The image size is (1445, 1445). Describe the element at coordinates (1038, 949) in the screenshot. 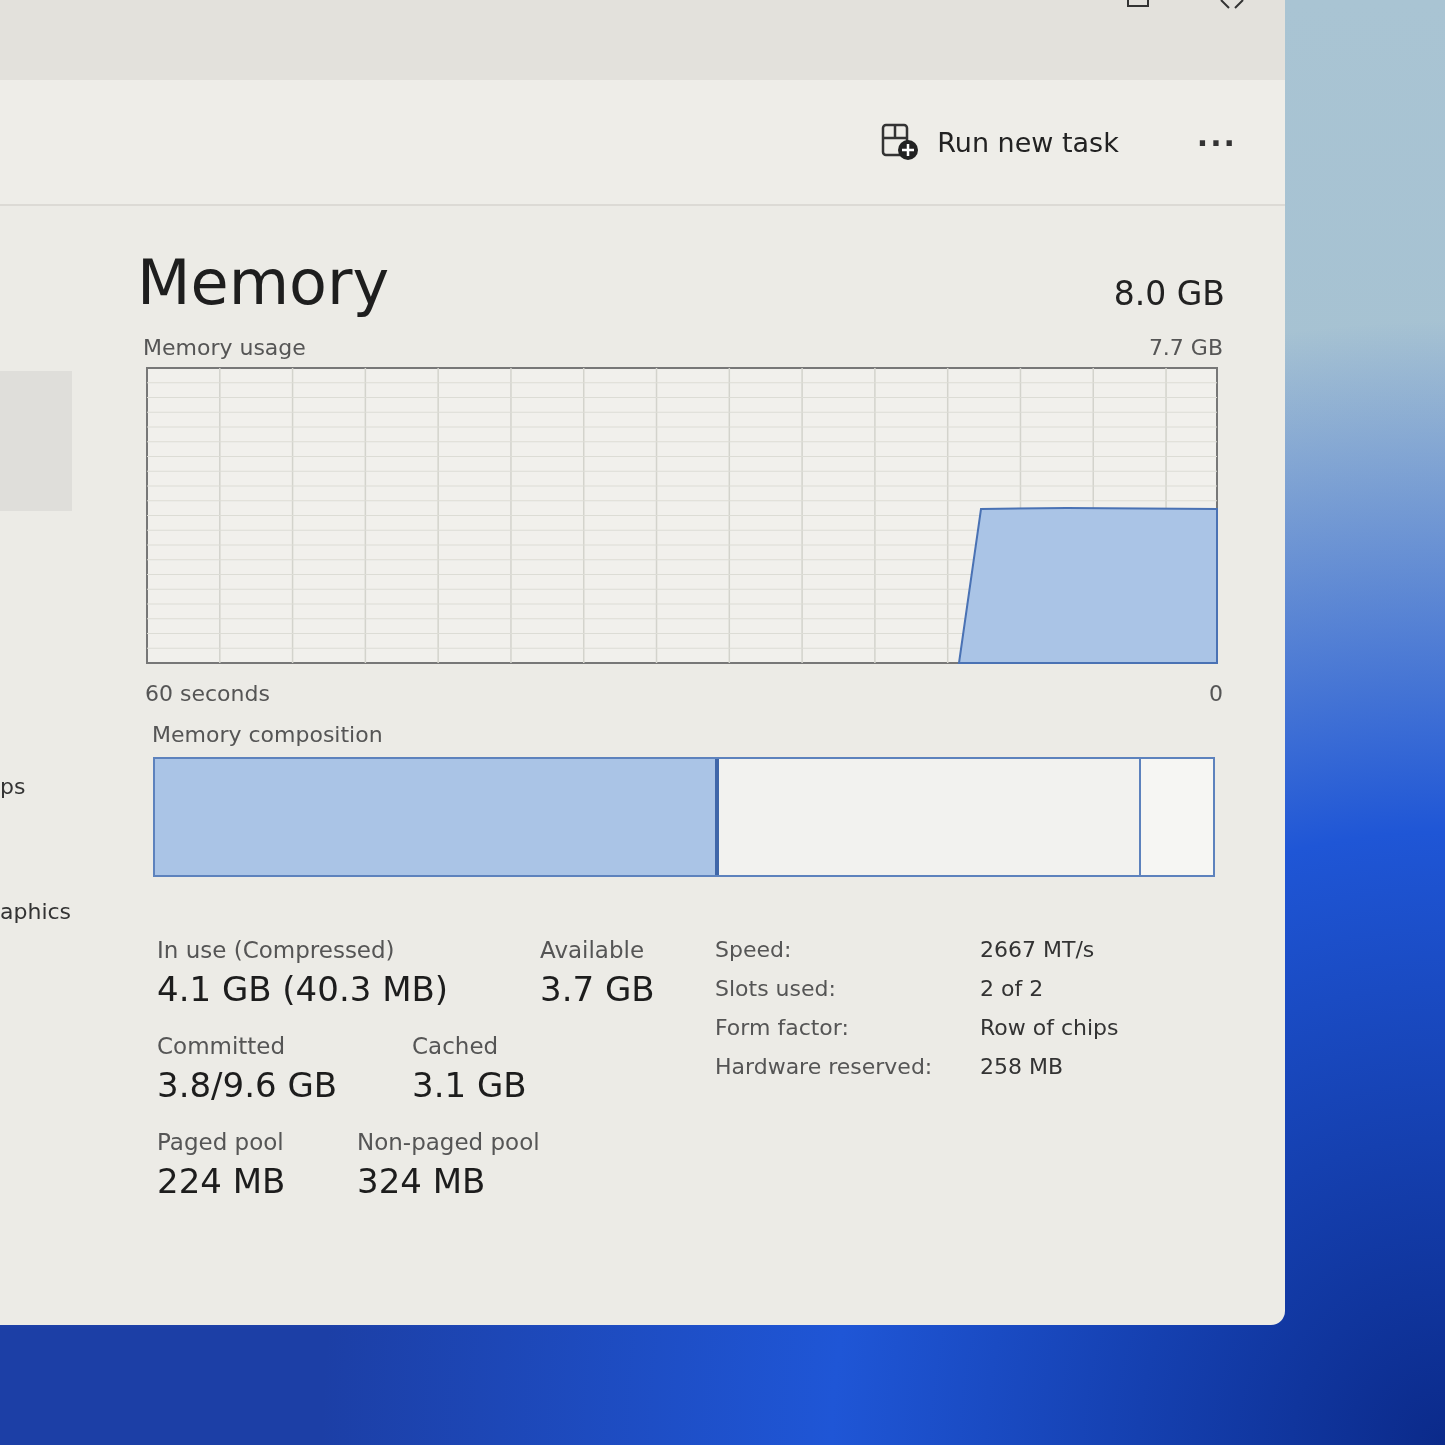

I see `detail-value: 2667 MT/s` at that location.